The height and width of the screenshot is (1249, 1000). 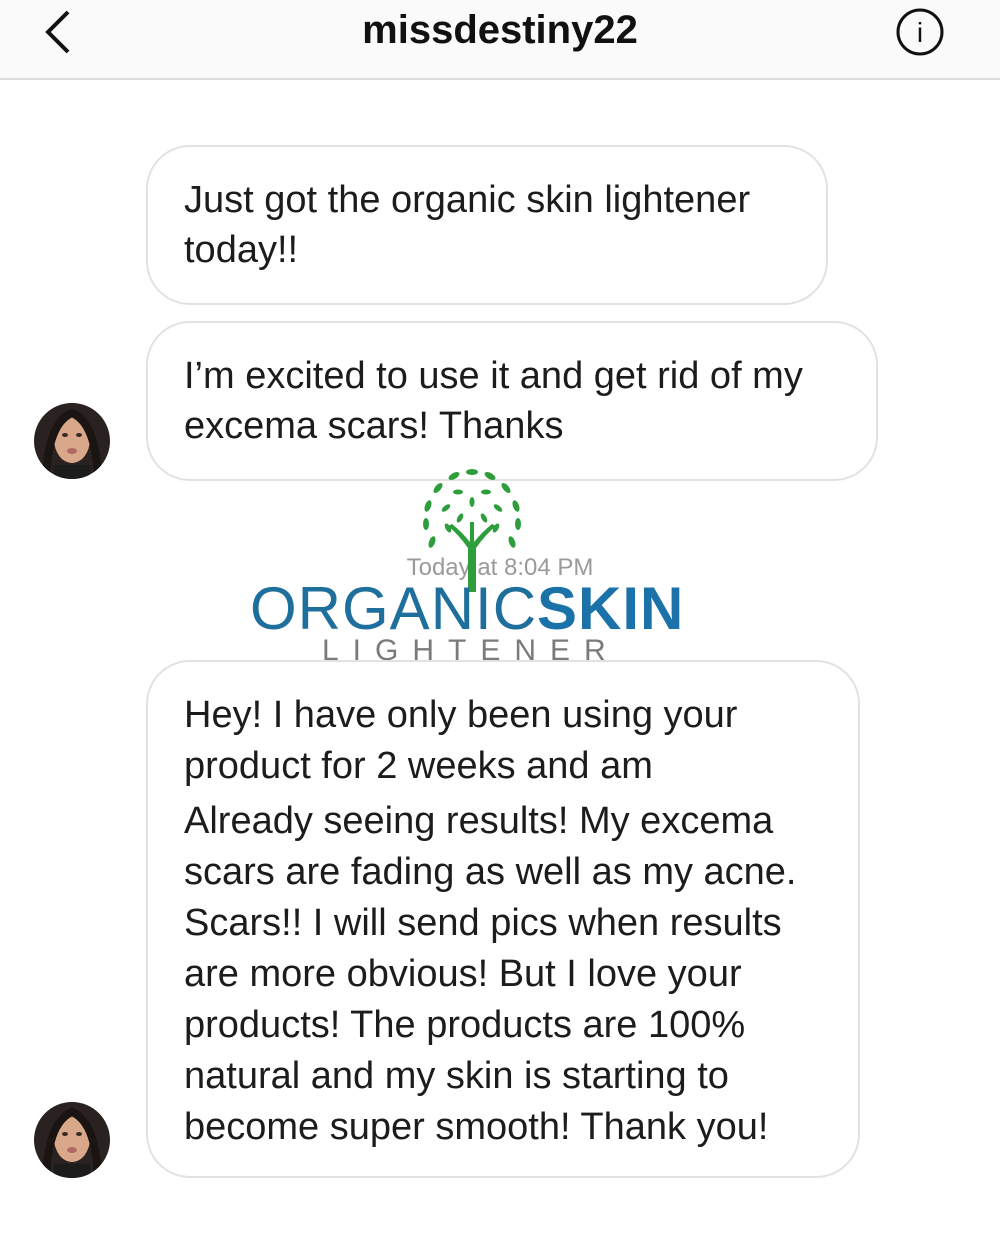 What do you see at coordinates (483, 923) in the screenshot?
I see `message-line: Scars!! I will send pics when results` at bounding box center [483, 923].